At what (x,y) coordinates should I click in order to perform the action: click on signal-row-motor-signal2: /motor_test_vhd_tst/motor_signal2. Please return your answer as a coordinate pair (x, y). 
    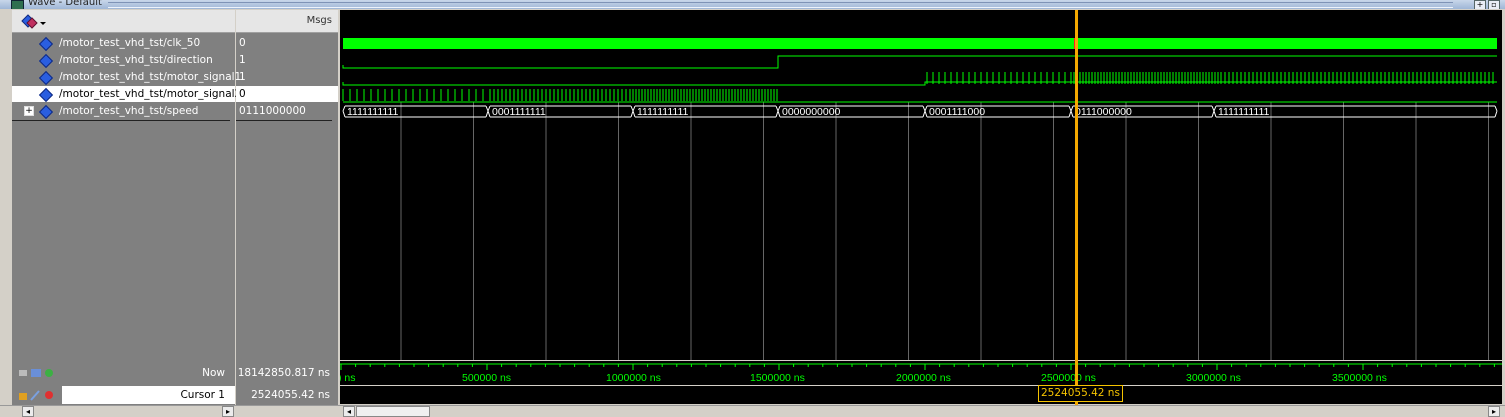
    Looking at the image, I should click on (126, 94).